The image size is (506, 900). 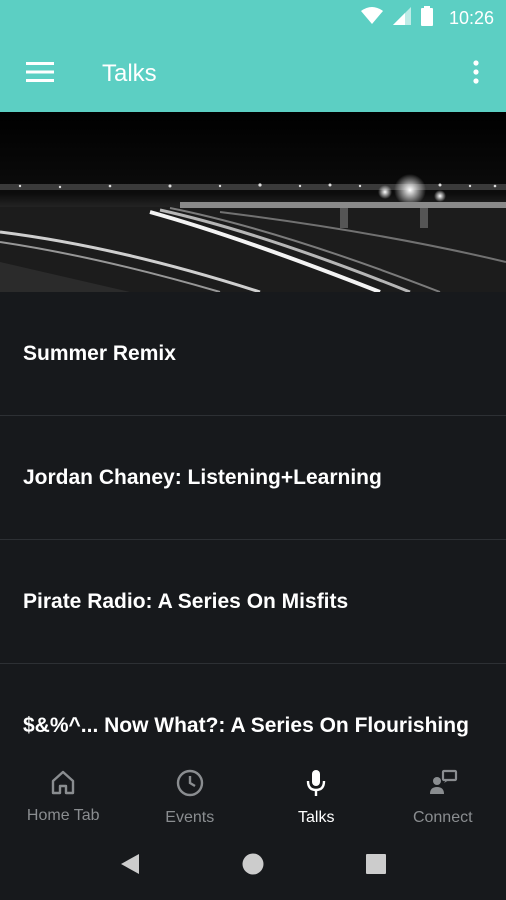 I want to click on microphone-icon, so click(x=316, y=785).